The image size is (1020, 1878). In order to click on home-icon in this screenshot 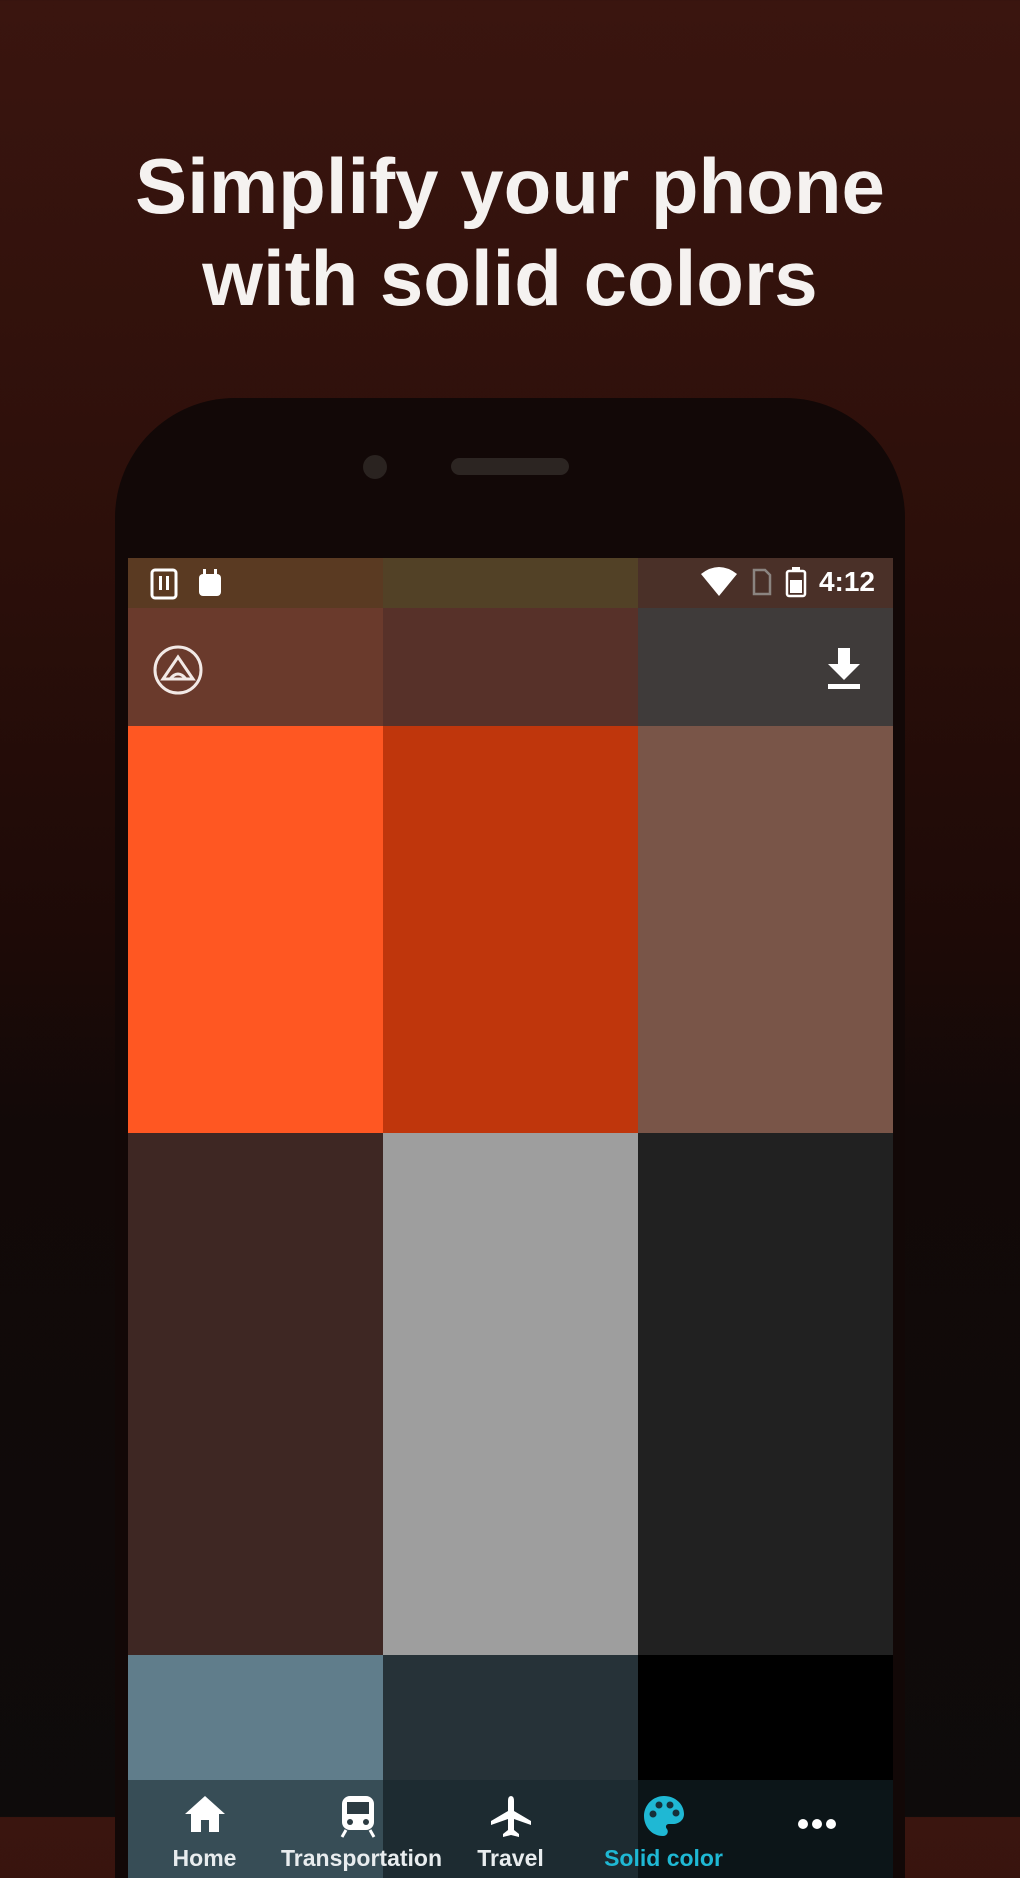, I will do `click(204, 1814)`.